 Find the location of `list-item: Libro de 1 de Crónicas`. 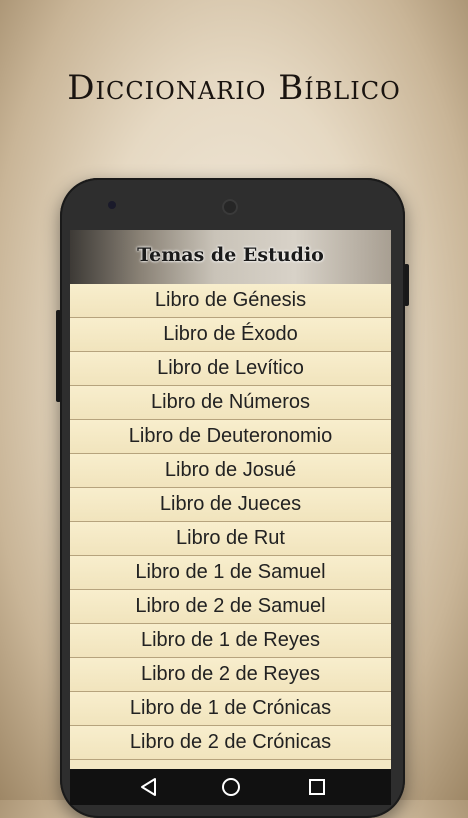

list-item: Libro de 1 de Crónicas is located at coordinates (230, 709).